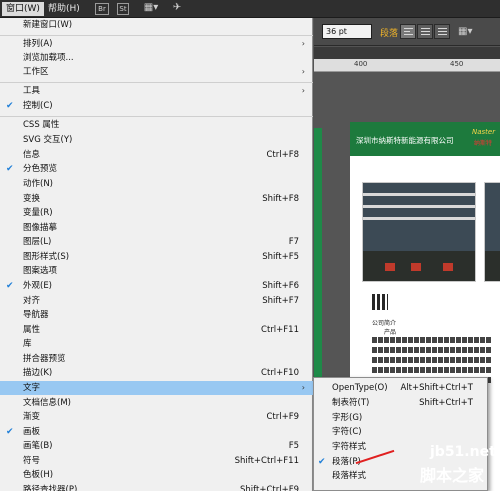 The width and height of the screenshot is (500, 491). Describe the element at coordinates (250, 9) in the screenshot. I see `menubar: 窗口(W) 帮助(H) Br St ▦▾ ✈` at that location.